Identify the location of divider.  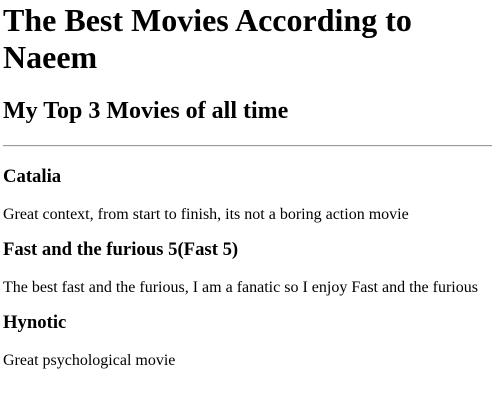
(247, 146).